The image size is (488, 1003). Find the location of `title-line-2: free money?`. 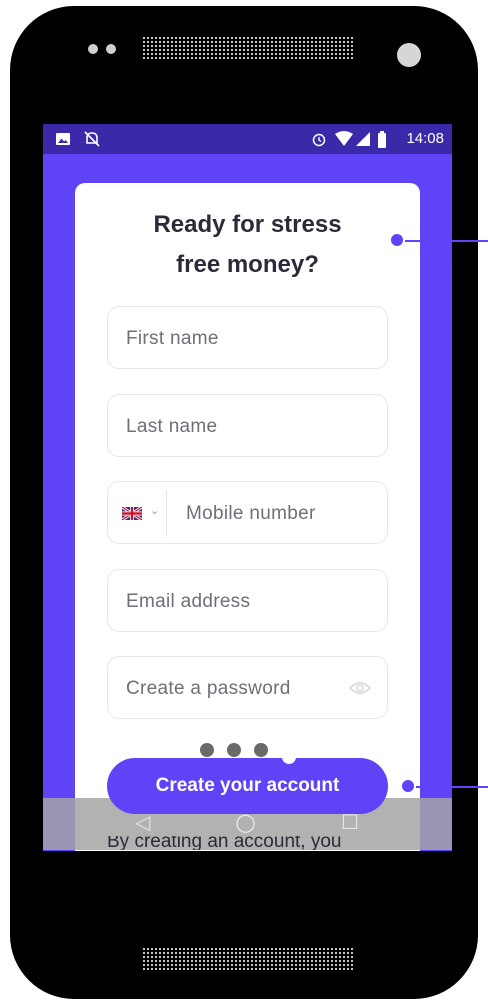

title-line-2: free money? is located at coordinates (247, 264).